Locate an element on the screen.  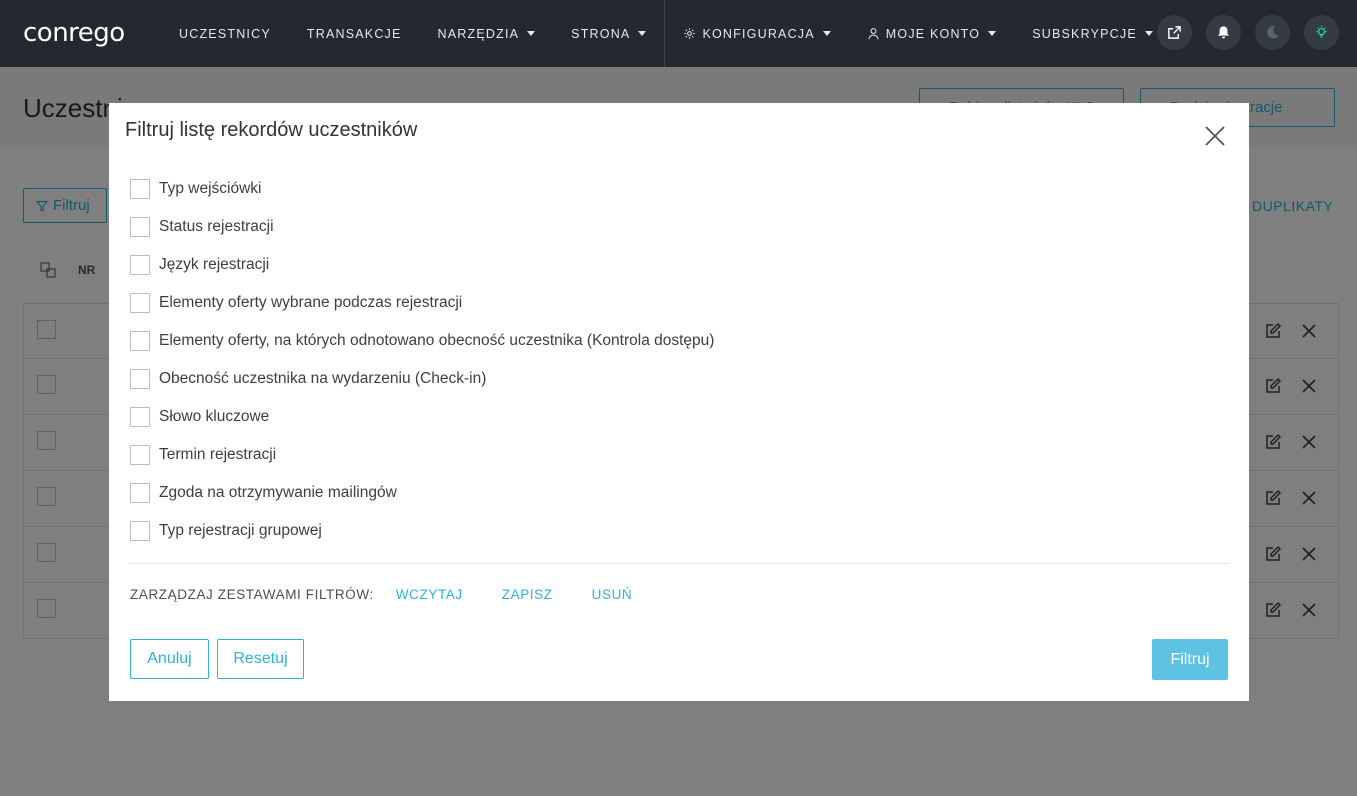
apply-filter-button: Filtruj is located at coordinates (1190, 659).